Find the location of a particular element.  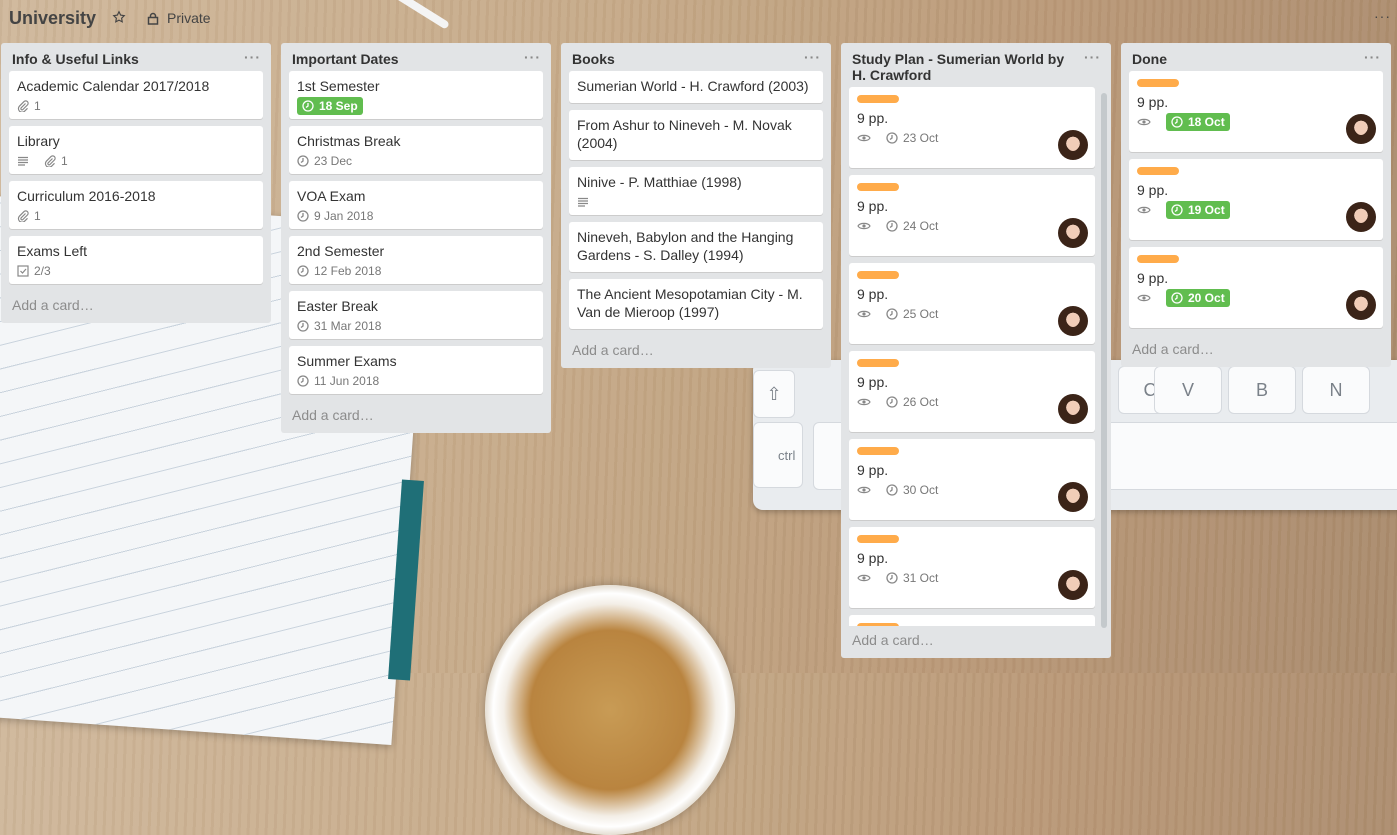

list-done: Done ··· 9 pp. 18 Oct 9 pp. 19 Oct 9 pp. is located at coordinates (1256, 205).